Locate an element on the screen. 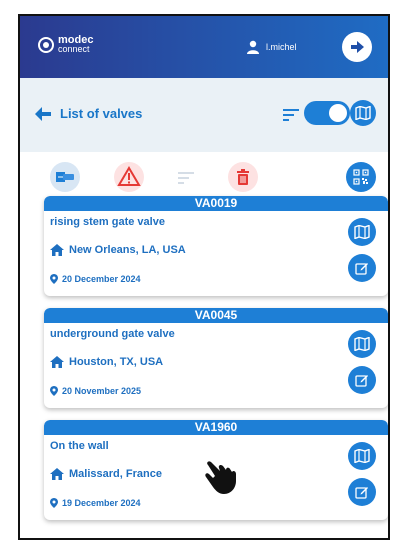 Image resolution: width=411 pixels, height=544 pixels. delete-icon is located at coordinates (243, 177).